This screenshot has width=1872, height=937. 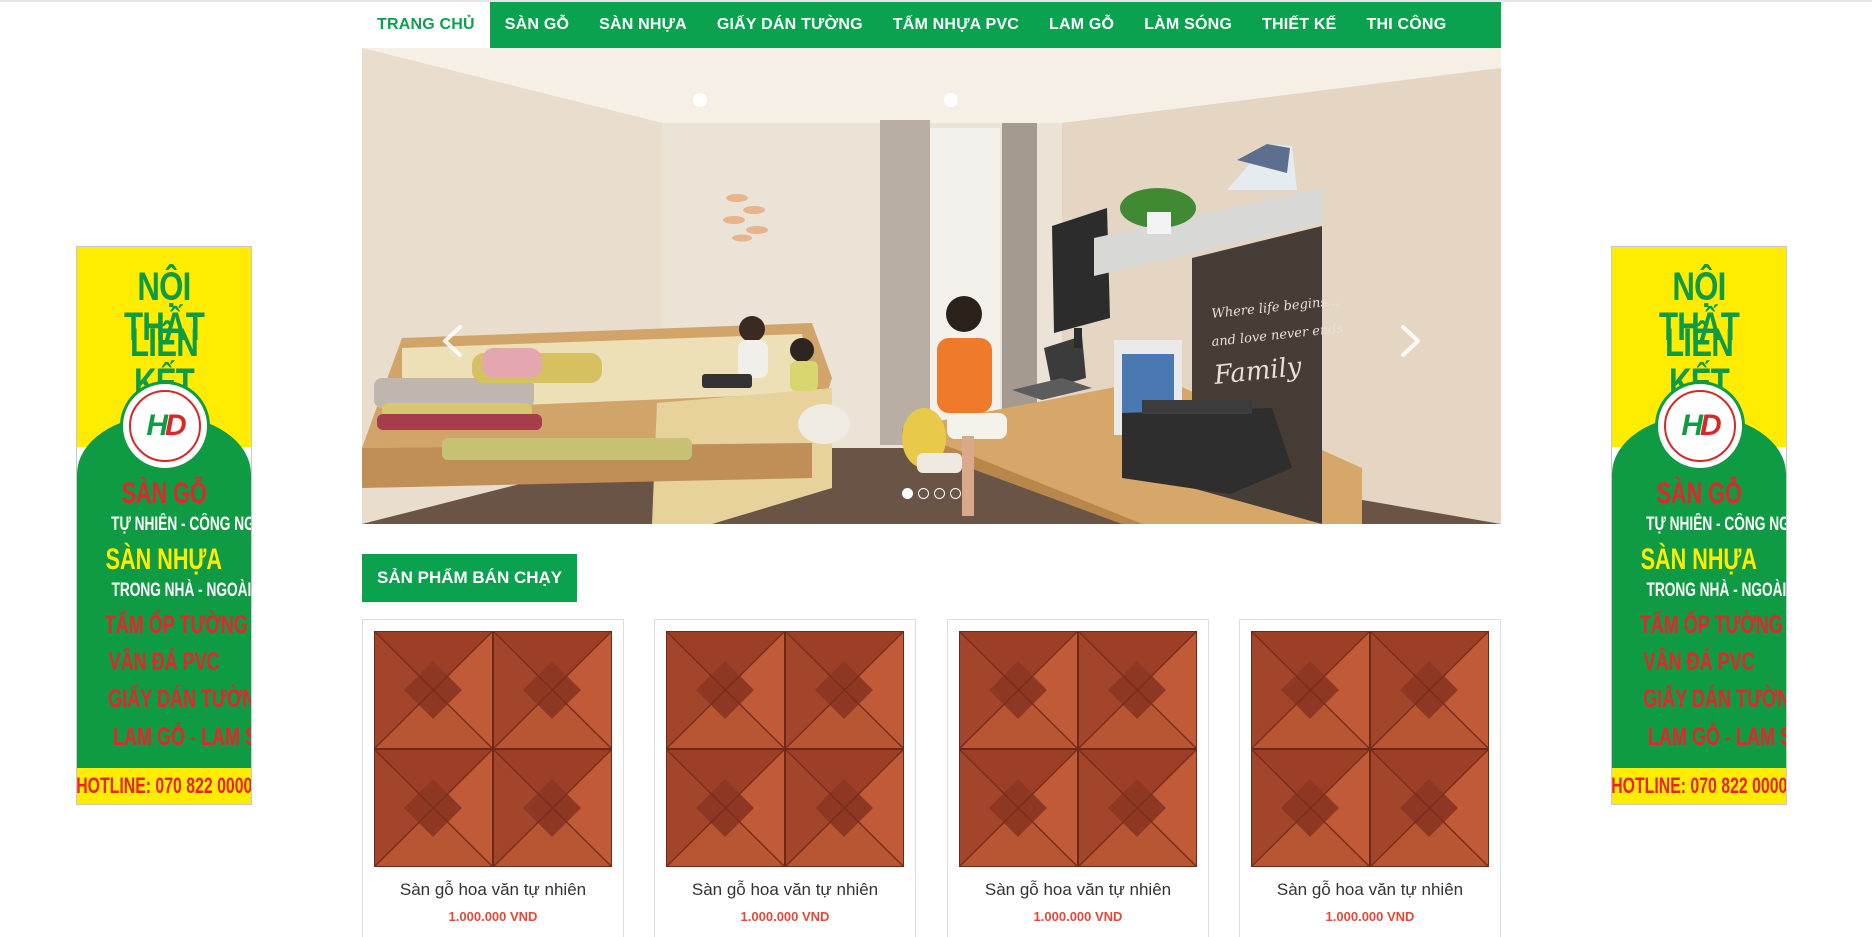 What do you see at coordinates (1407, 25) in the screenshot?
I see `nav-item-thi-cong: THI CÔNG` at bounding box center [1407, 25].